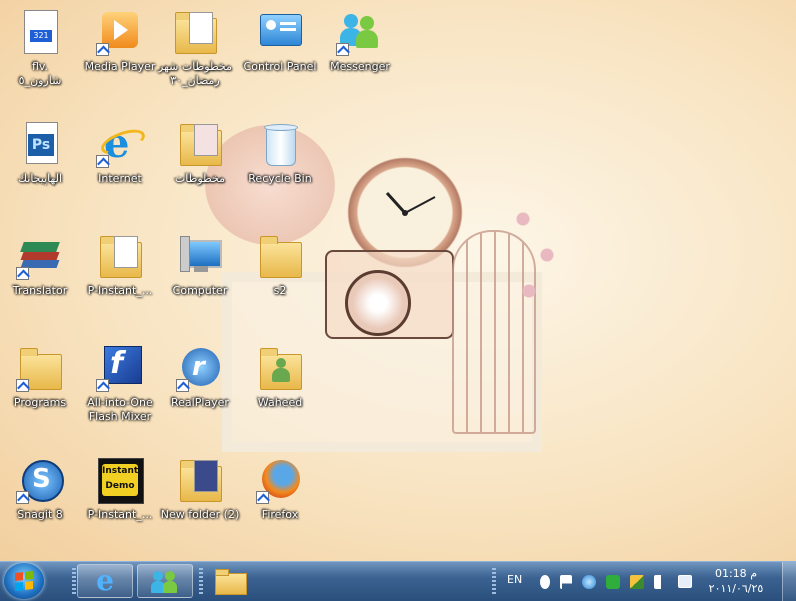  What do you see at coordinates (200, 514) in the screenshot?
I see `icon-label: New folder (2)` at bounding box center [200, 514].